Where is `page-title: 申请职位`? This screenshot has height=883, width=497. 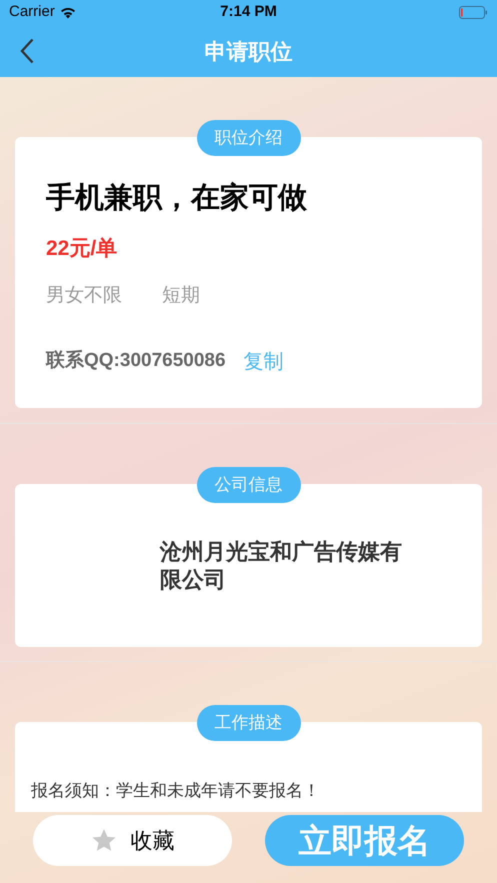
page-title: 申请职位 is located at coordinates (248, 52).